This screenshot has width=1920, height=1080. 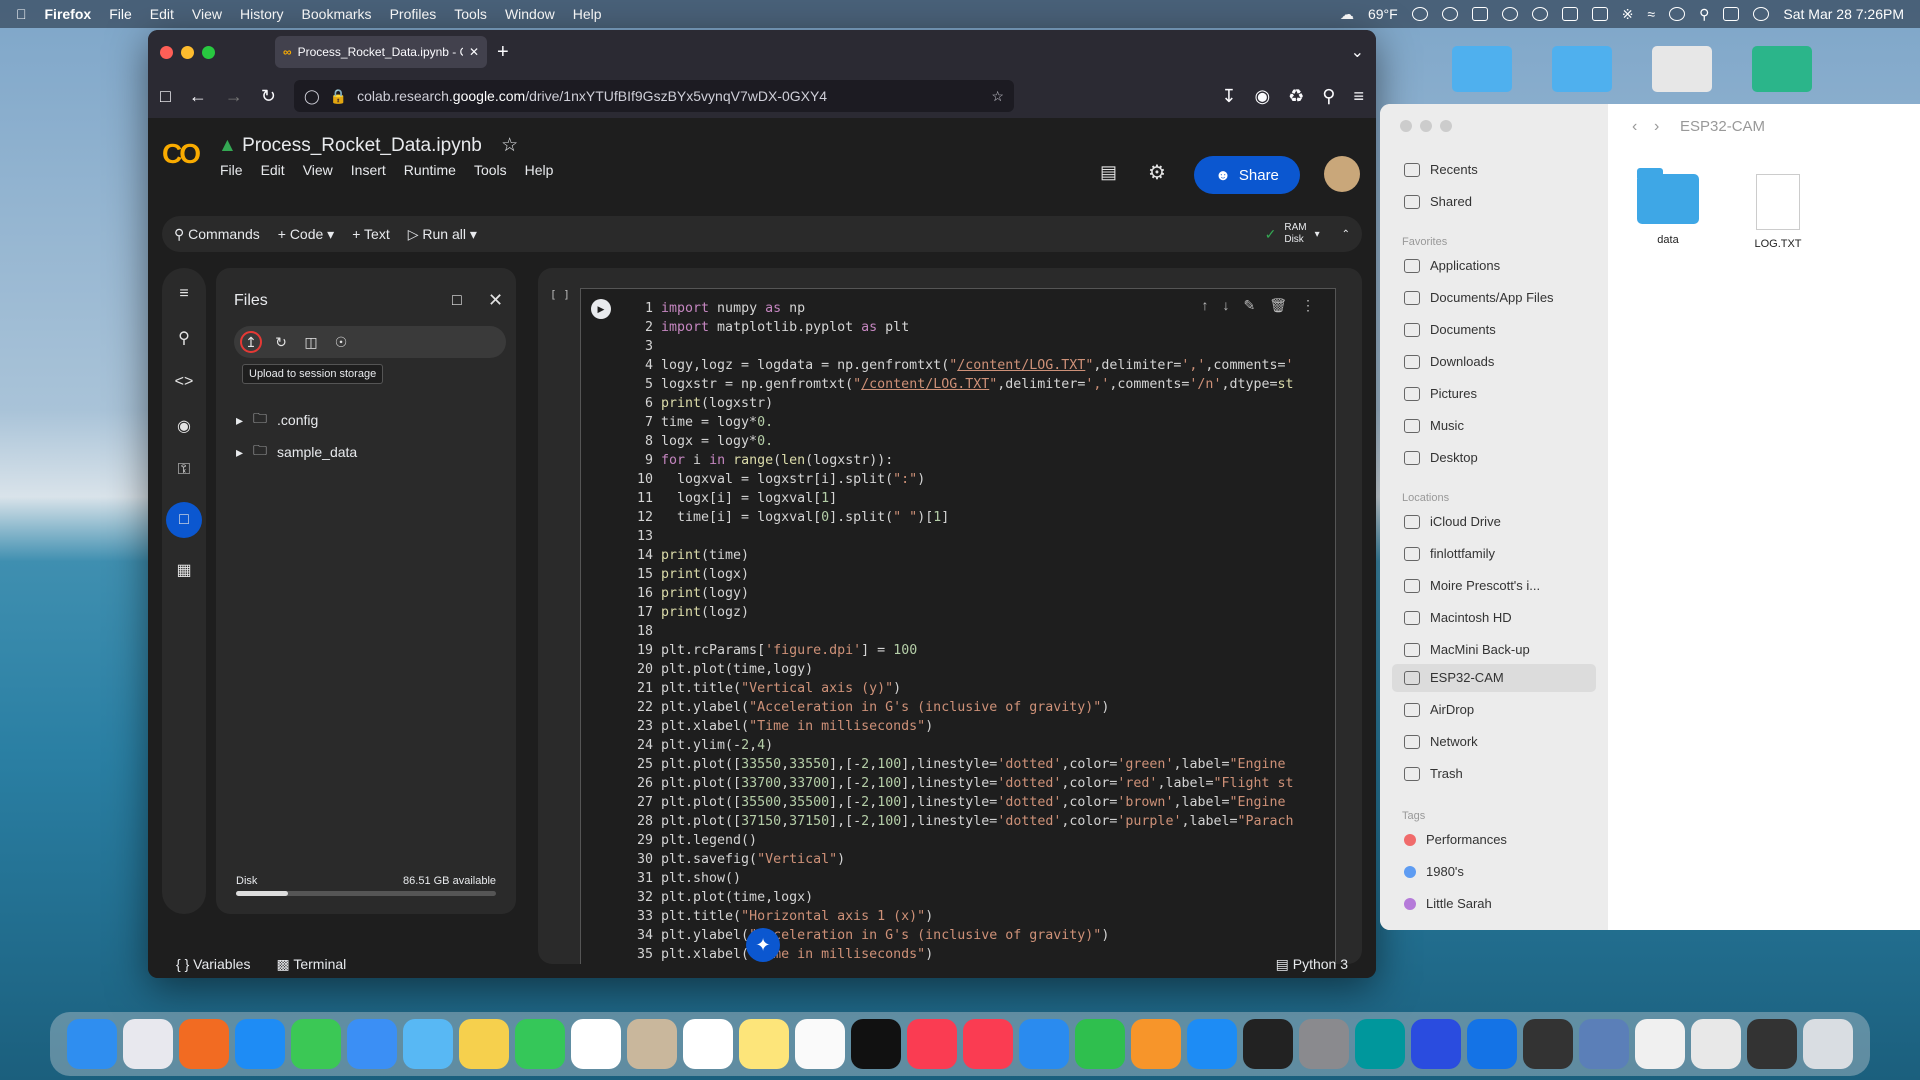 I want to click on menubar-edit: Edit, so click(x=162, y=14).